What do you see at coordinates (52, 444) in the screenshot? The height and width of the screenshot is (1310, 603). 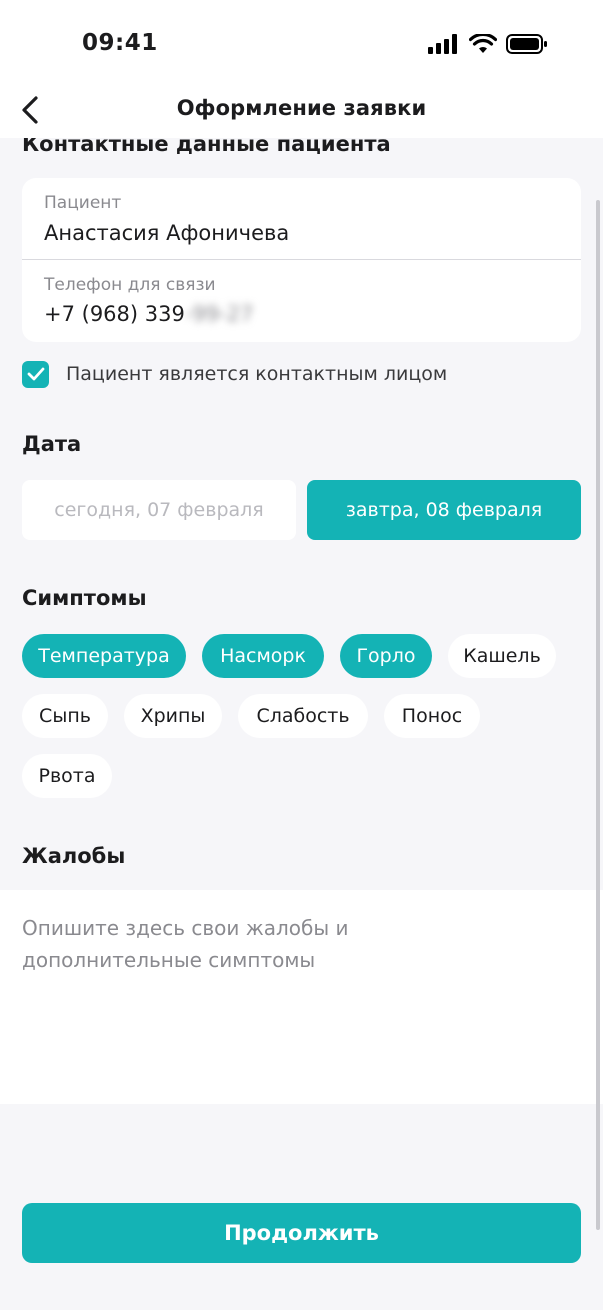 I see `date-section-title: Дата` at bounding box center [52, 444].